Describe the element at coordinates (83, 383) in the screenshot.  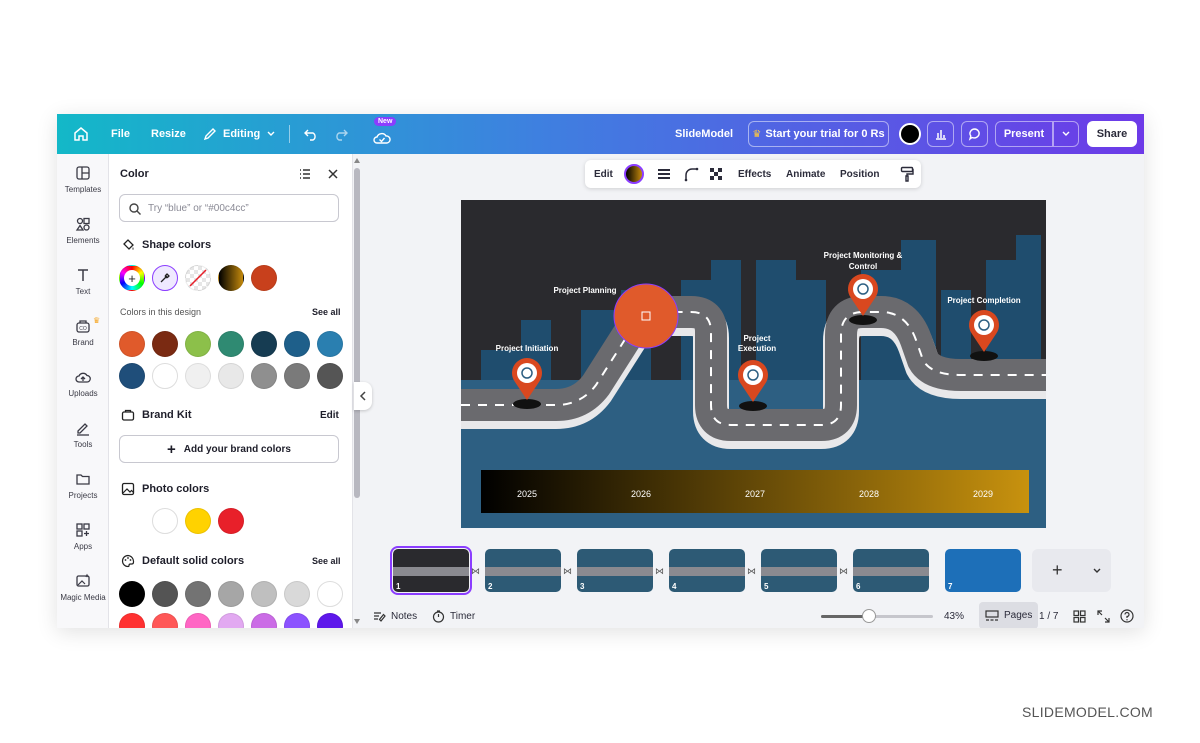
I see `rail-uploads: Uploads` at that location.